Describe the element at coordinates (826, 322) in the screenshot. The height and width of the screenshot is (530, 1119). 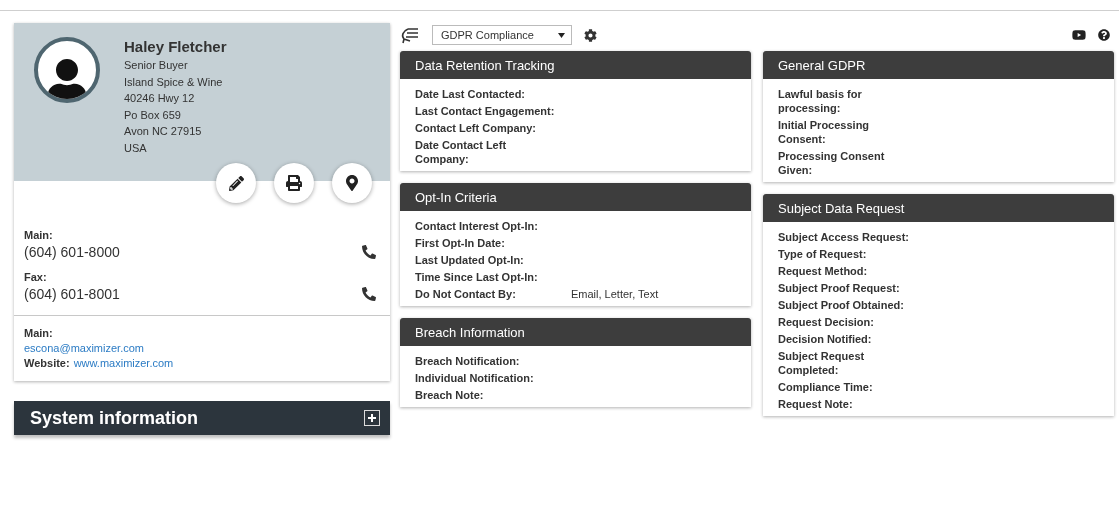
I see `field-label: Request Decision:` at that location.